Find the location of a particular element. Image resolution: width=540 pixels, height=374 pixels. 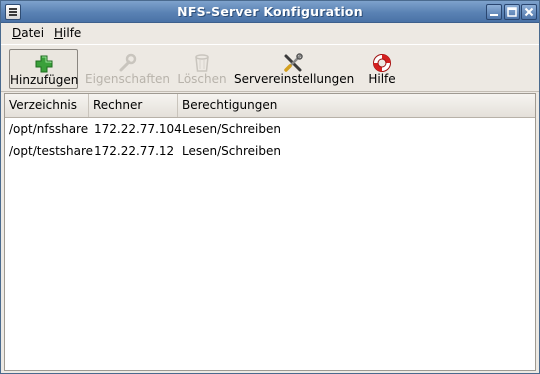

menu-hilfe-mnemonic: H is located at coordinates (59, 33).